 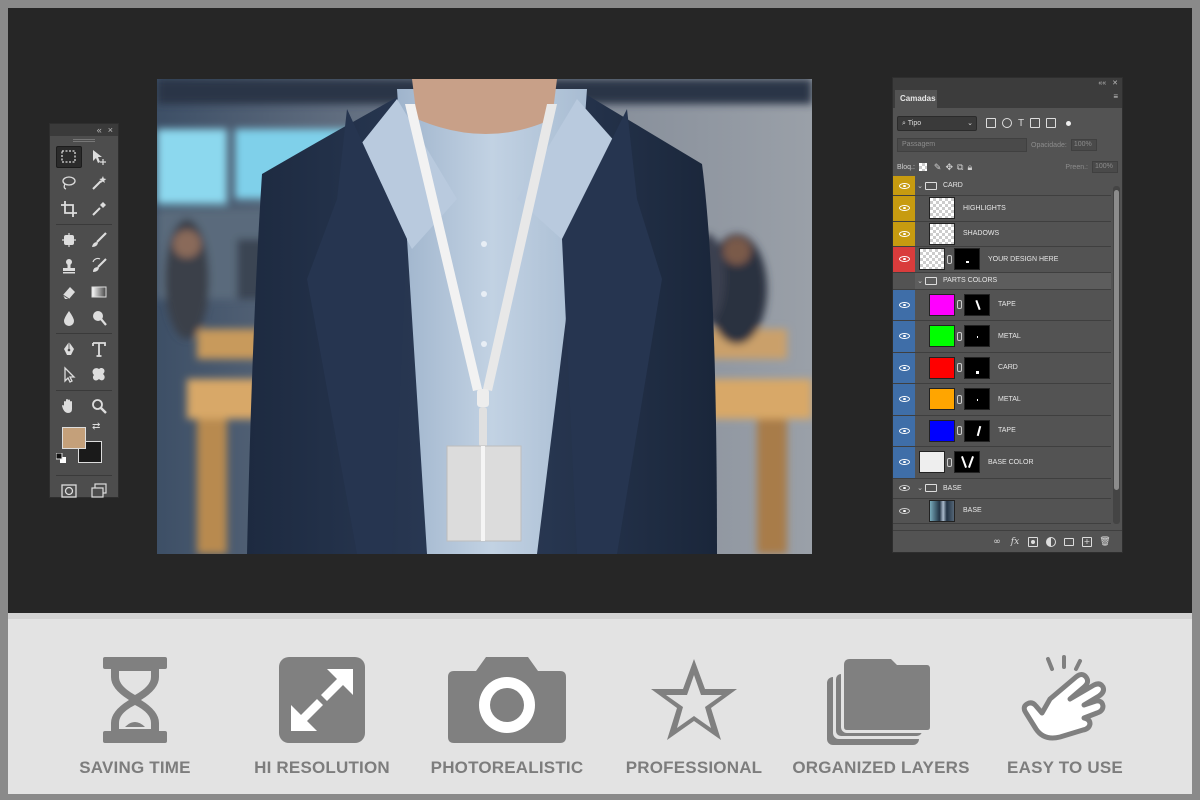 What do you see at coordinates (1002, 463) in the screenshot?
I see `layer-base-color: BASE COLOR` at bounding box center [1002, 463].